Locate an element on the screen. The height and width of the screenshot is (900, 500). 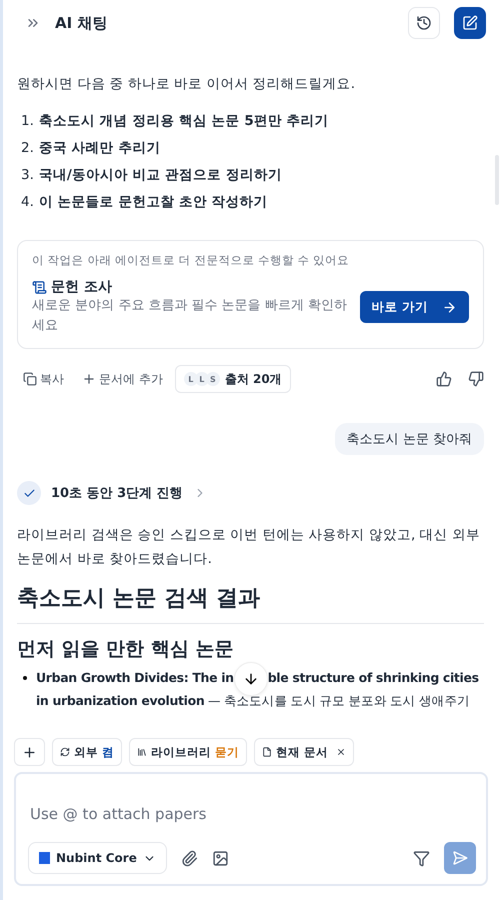
document-icon is located at coordinates (267, 752).